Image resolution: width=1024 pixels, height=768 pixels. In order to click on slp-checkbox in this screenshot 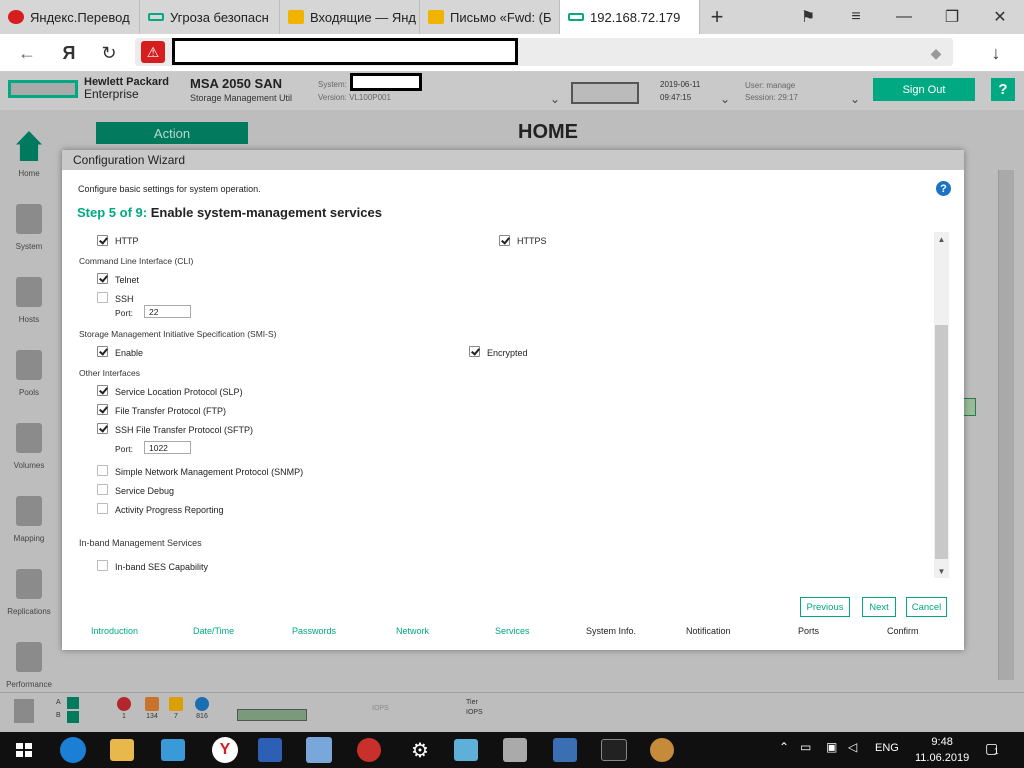, I will do `click(102, 390)`.